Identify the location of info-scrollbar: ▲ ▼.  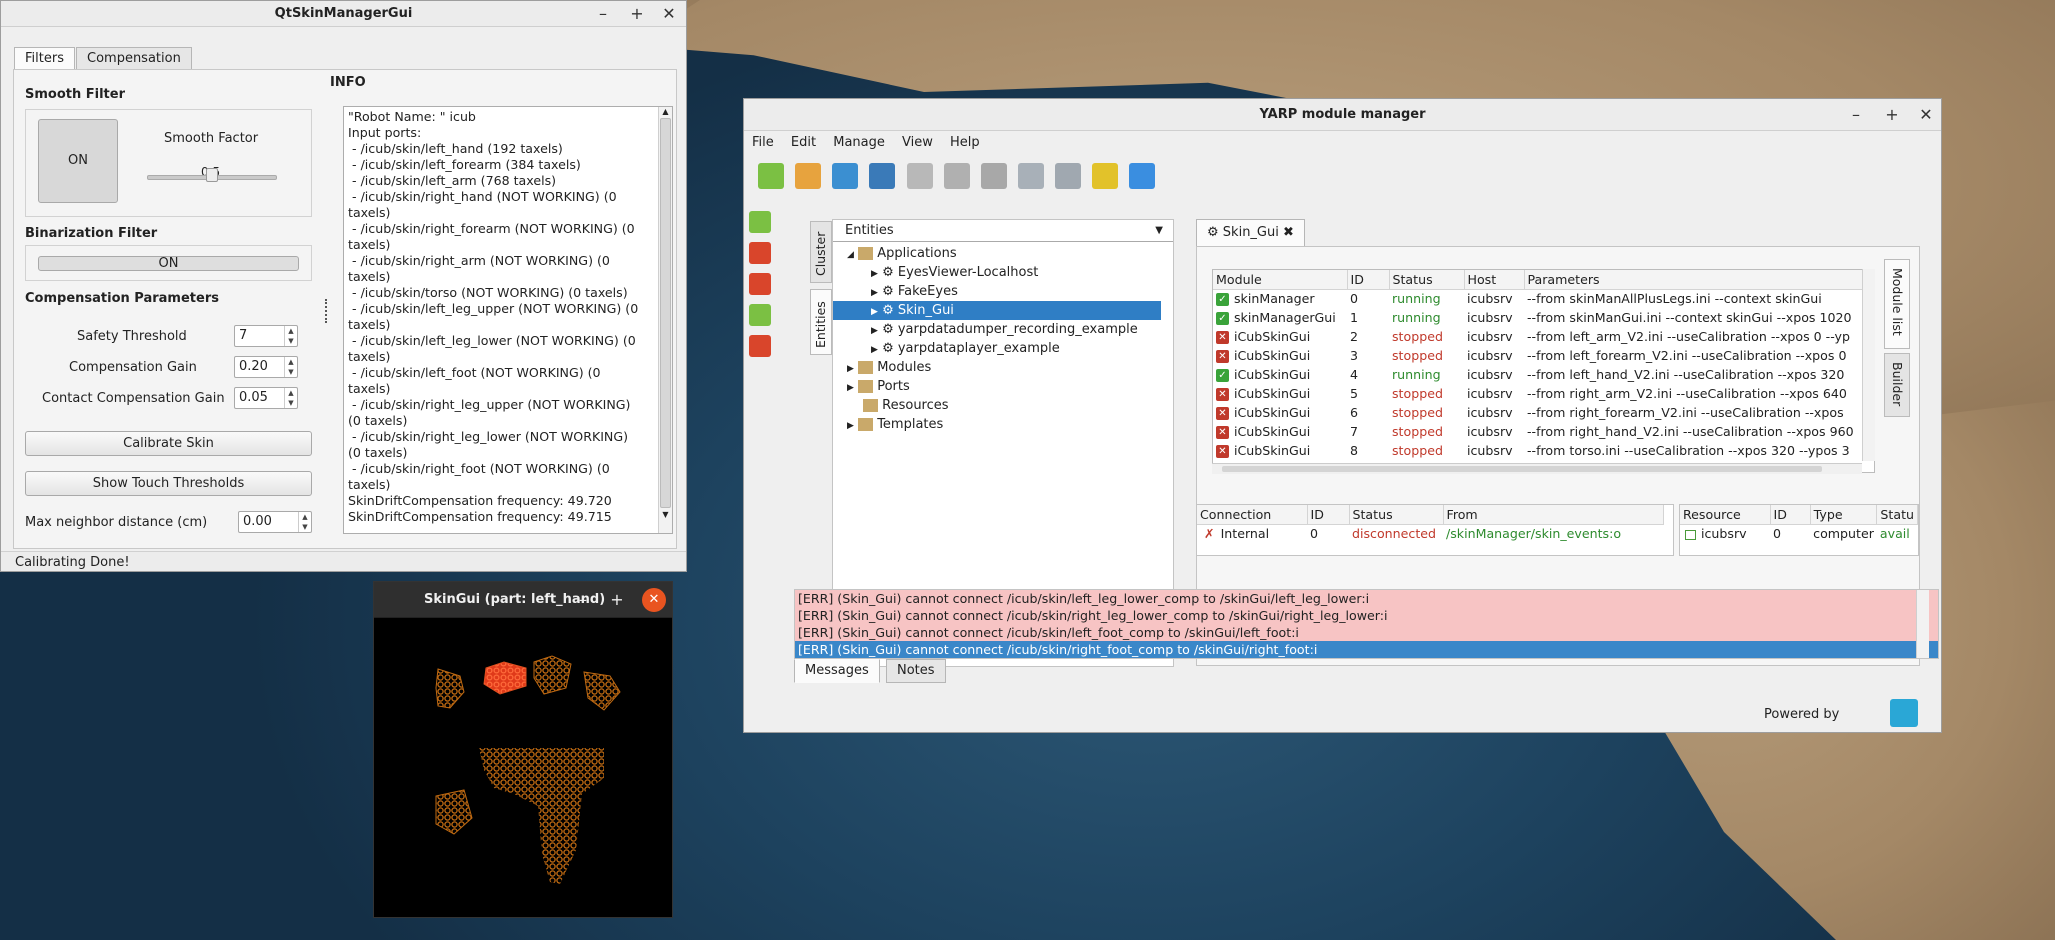
(665, 320).